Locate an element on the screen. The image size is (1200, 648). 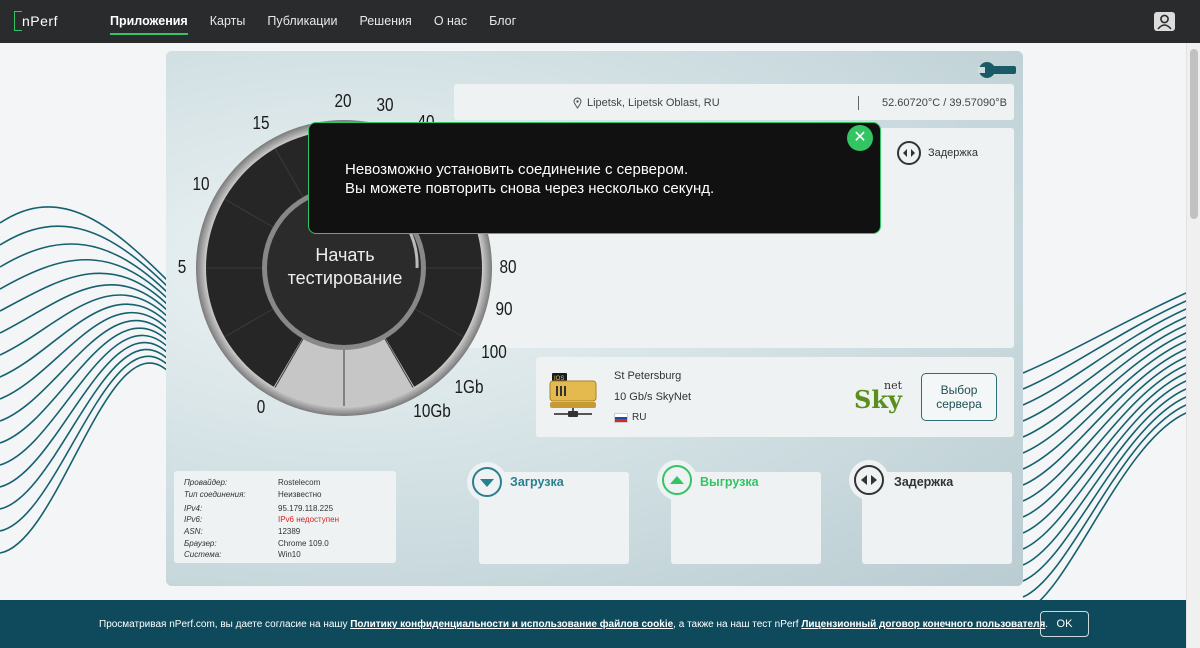
location-coords: 52.60720°C / 39.57090°В is located at coordinates (945, 103).